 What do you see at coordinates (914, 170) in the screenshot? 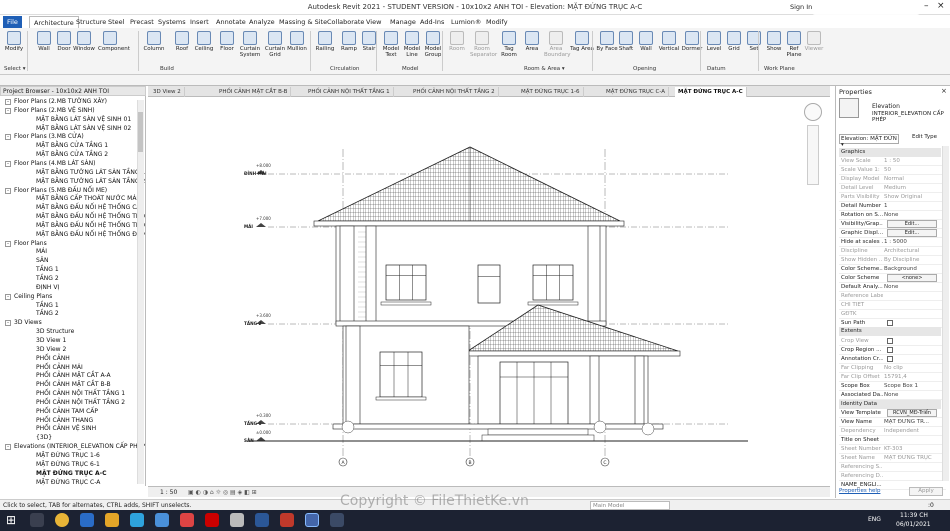
I see `property-value: 50` at bounding box center [914, 170].